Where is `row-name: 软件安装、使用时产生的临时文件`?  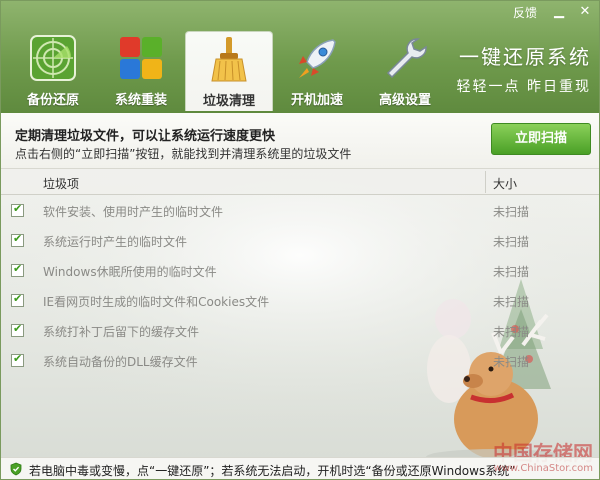 row-name: 软件安装、使用时产生的临时文件 is located at coordinates (133, 212).